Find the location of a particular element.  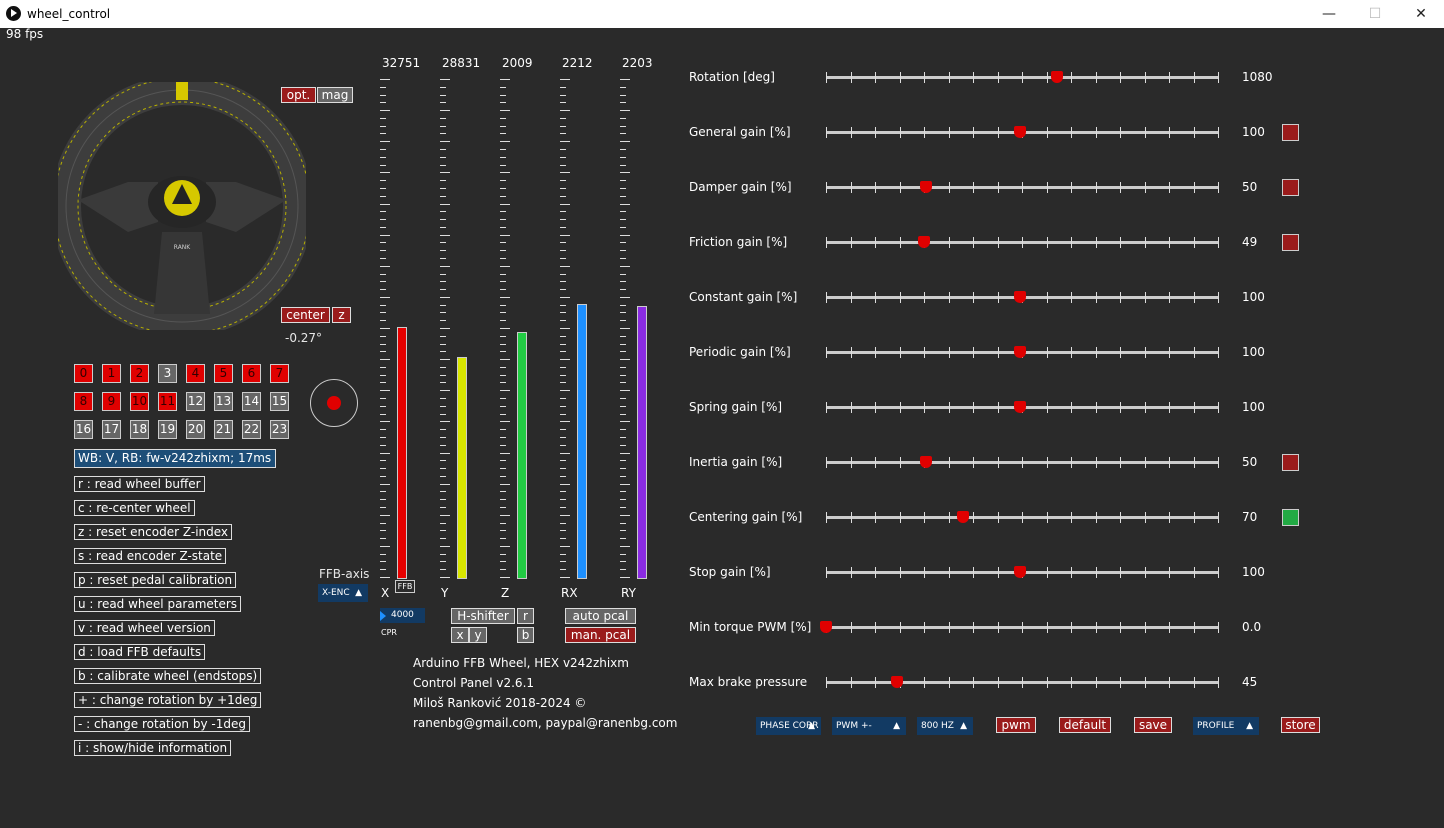

slider-label: Inertia gain [%] is located at coordinates (736, 462).